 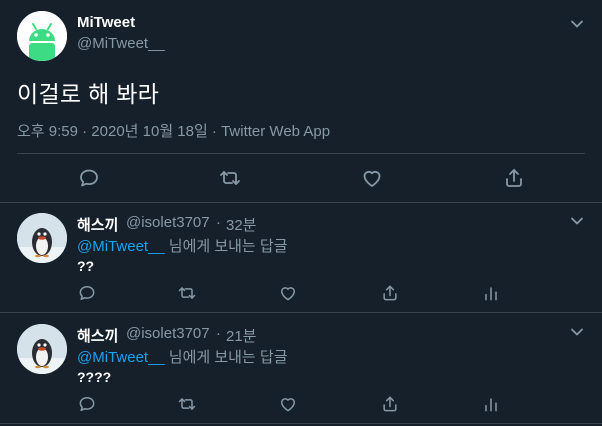 What do you see at coordinates (94, 377) in the screenshot?
I see `reply-text: ????` at bounding box center [94, 377].